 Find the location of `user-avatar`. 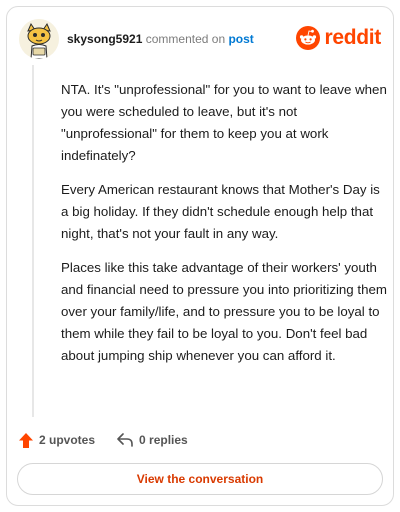

user-avatar is located at coordinates (39, 39).